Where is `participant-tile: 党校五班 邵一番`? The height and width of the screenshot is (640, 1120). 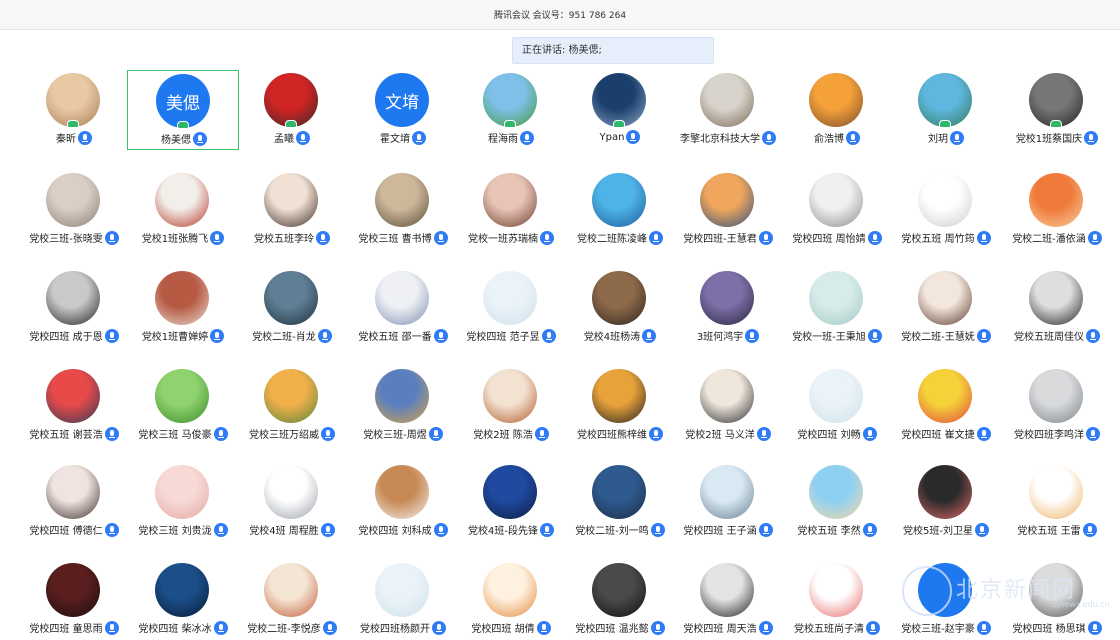 participant-tile: 党校五班 邵一番 is located at coordinates (403, 308).